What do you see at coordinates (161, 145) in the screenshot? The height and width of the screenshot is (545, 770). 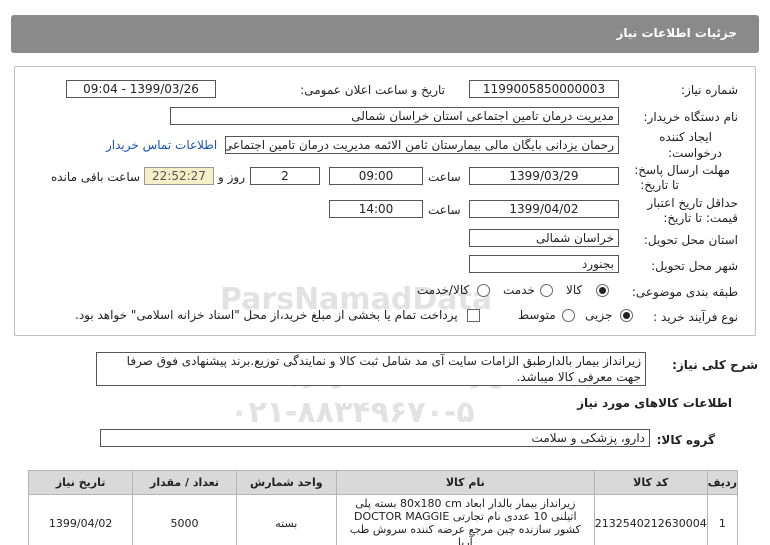 I see `buyer-contact-link: اطلاعات تماس خریدار` at bounding box center [161, 145].